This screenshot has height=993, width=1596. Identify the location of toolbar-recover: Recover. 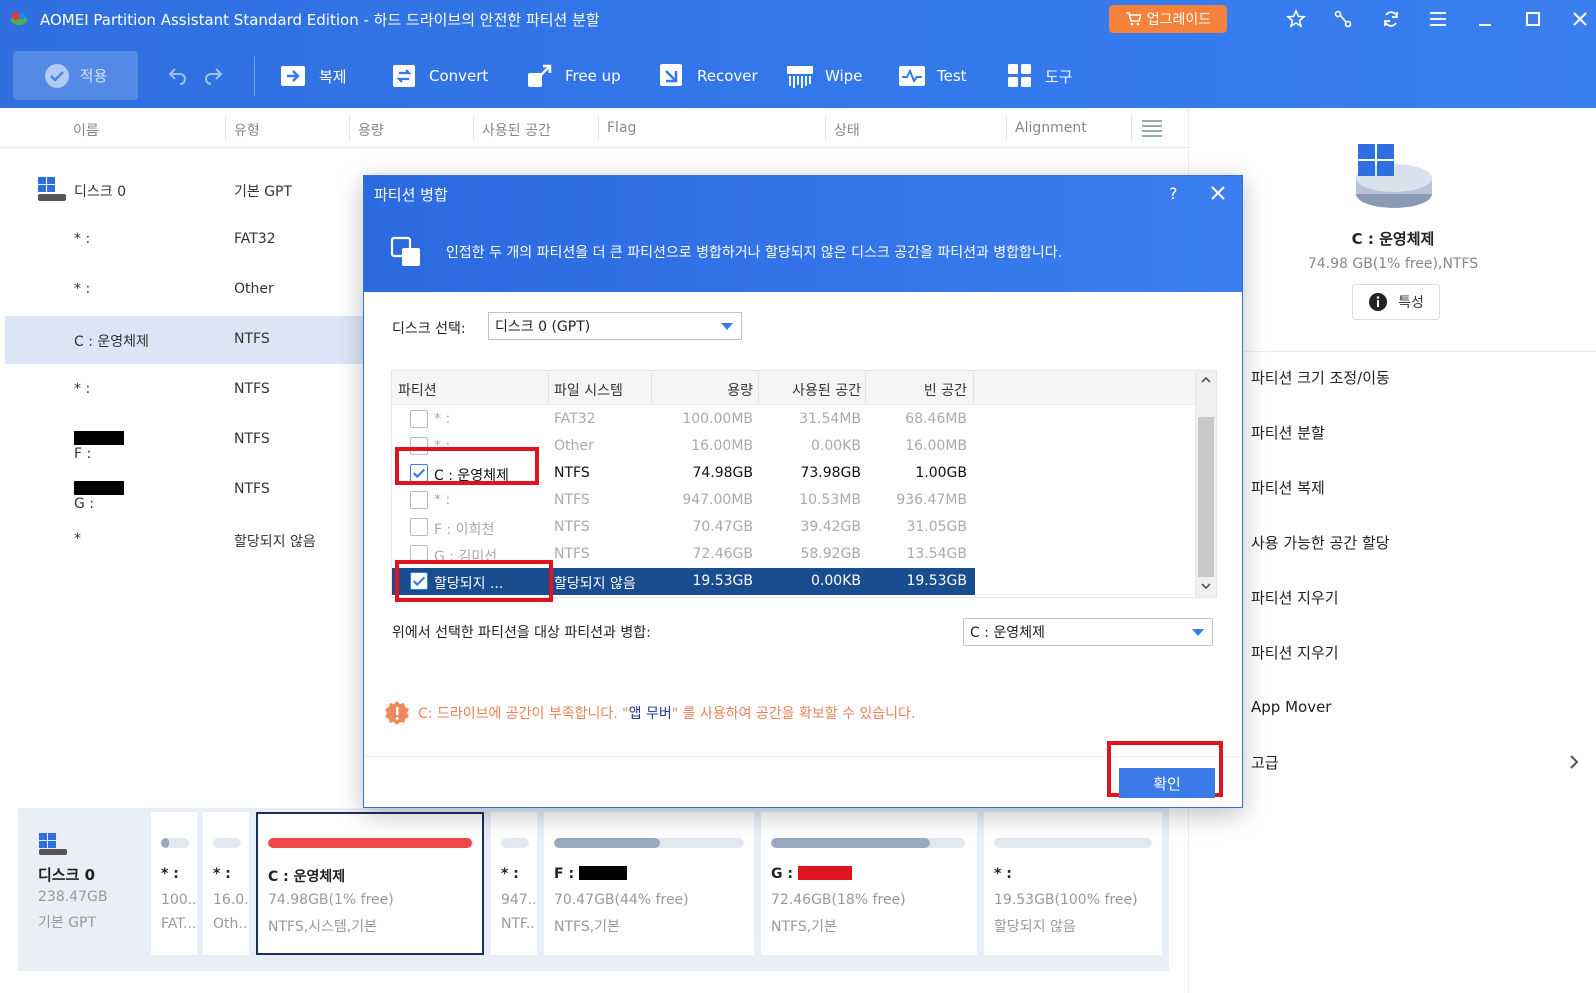
(707, 76).